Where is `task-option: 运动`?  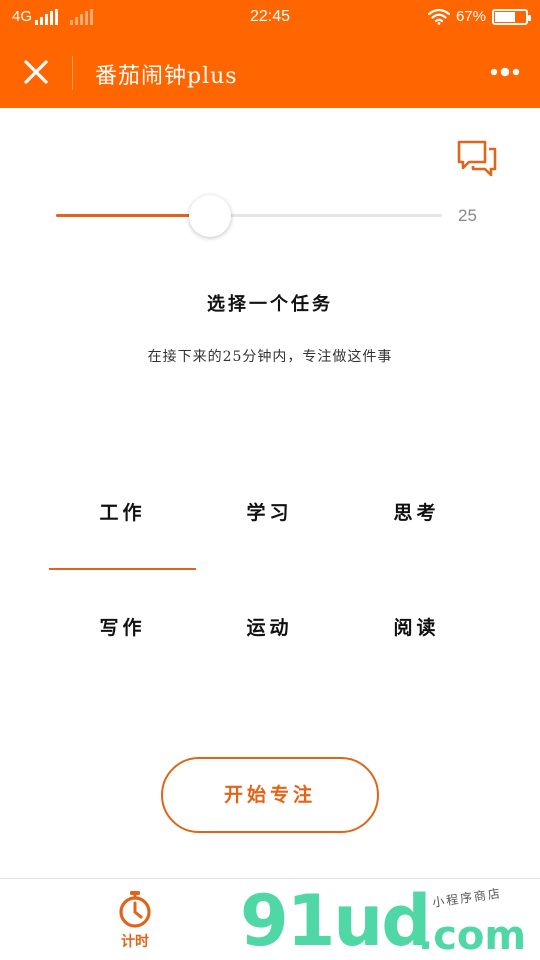 task-option: 运动 is located at coordinates (269, 635).